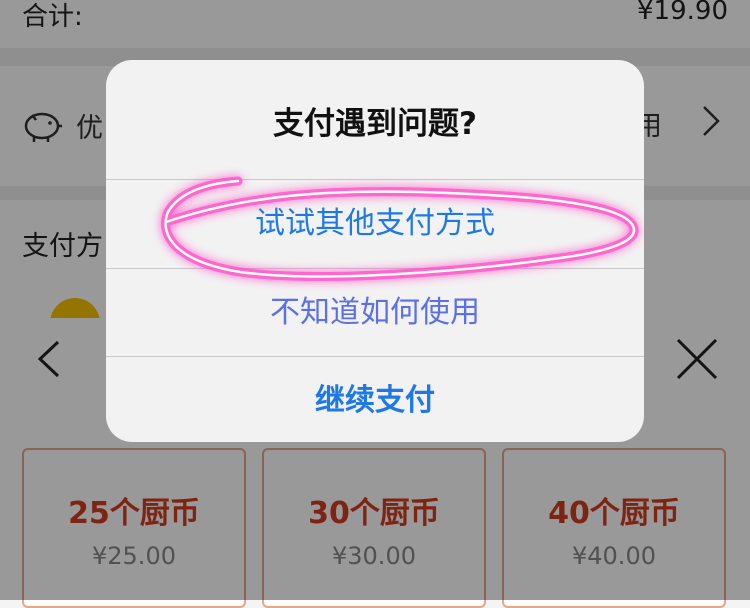 The image size is (750, 608). What do you see at coordinates (375, 224) in the screenshot?
I see `try-other-payment-button: 试试其他支付方式` at bounding box center [375, 224].